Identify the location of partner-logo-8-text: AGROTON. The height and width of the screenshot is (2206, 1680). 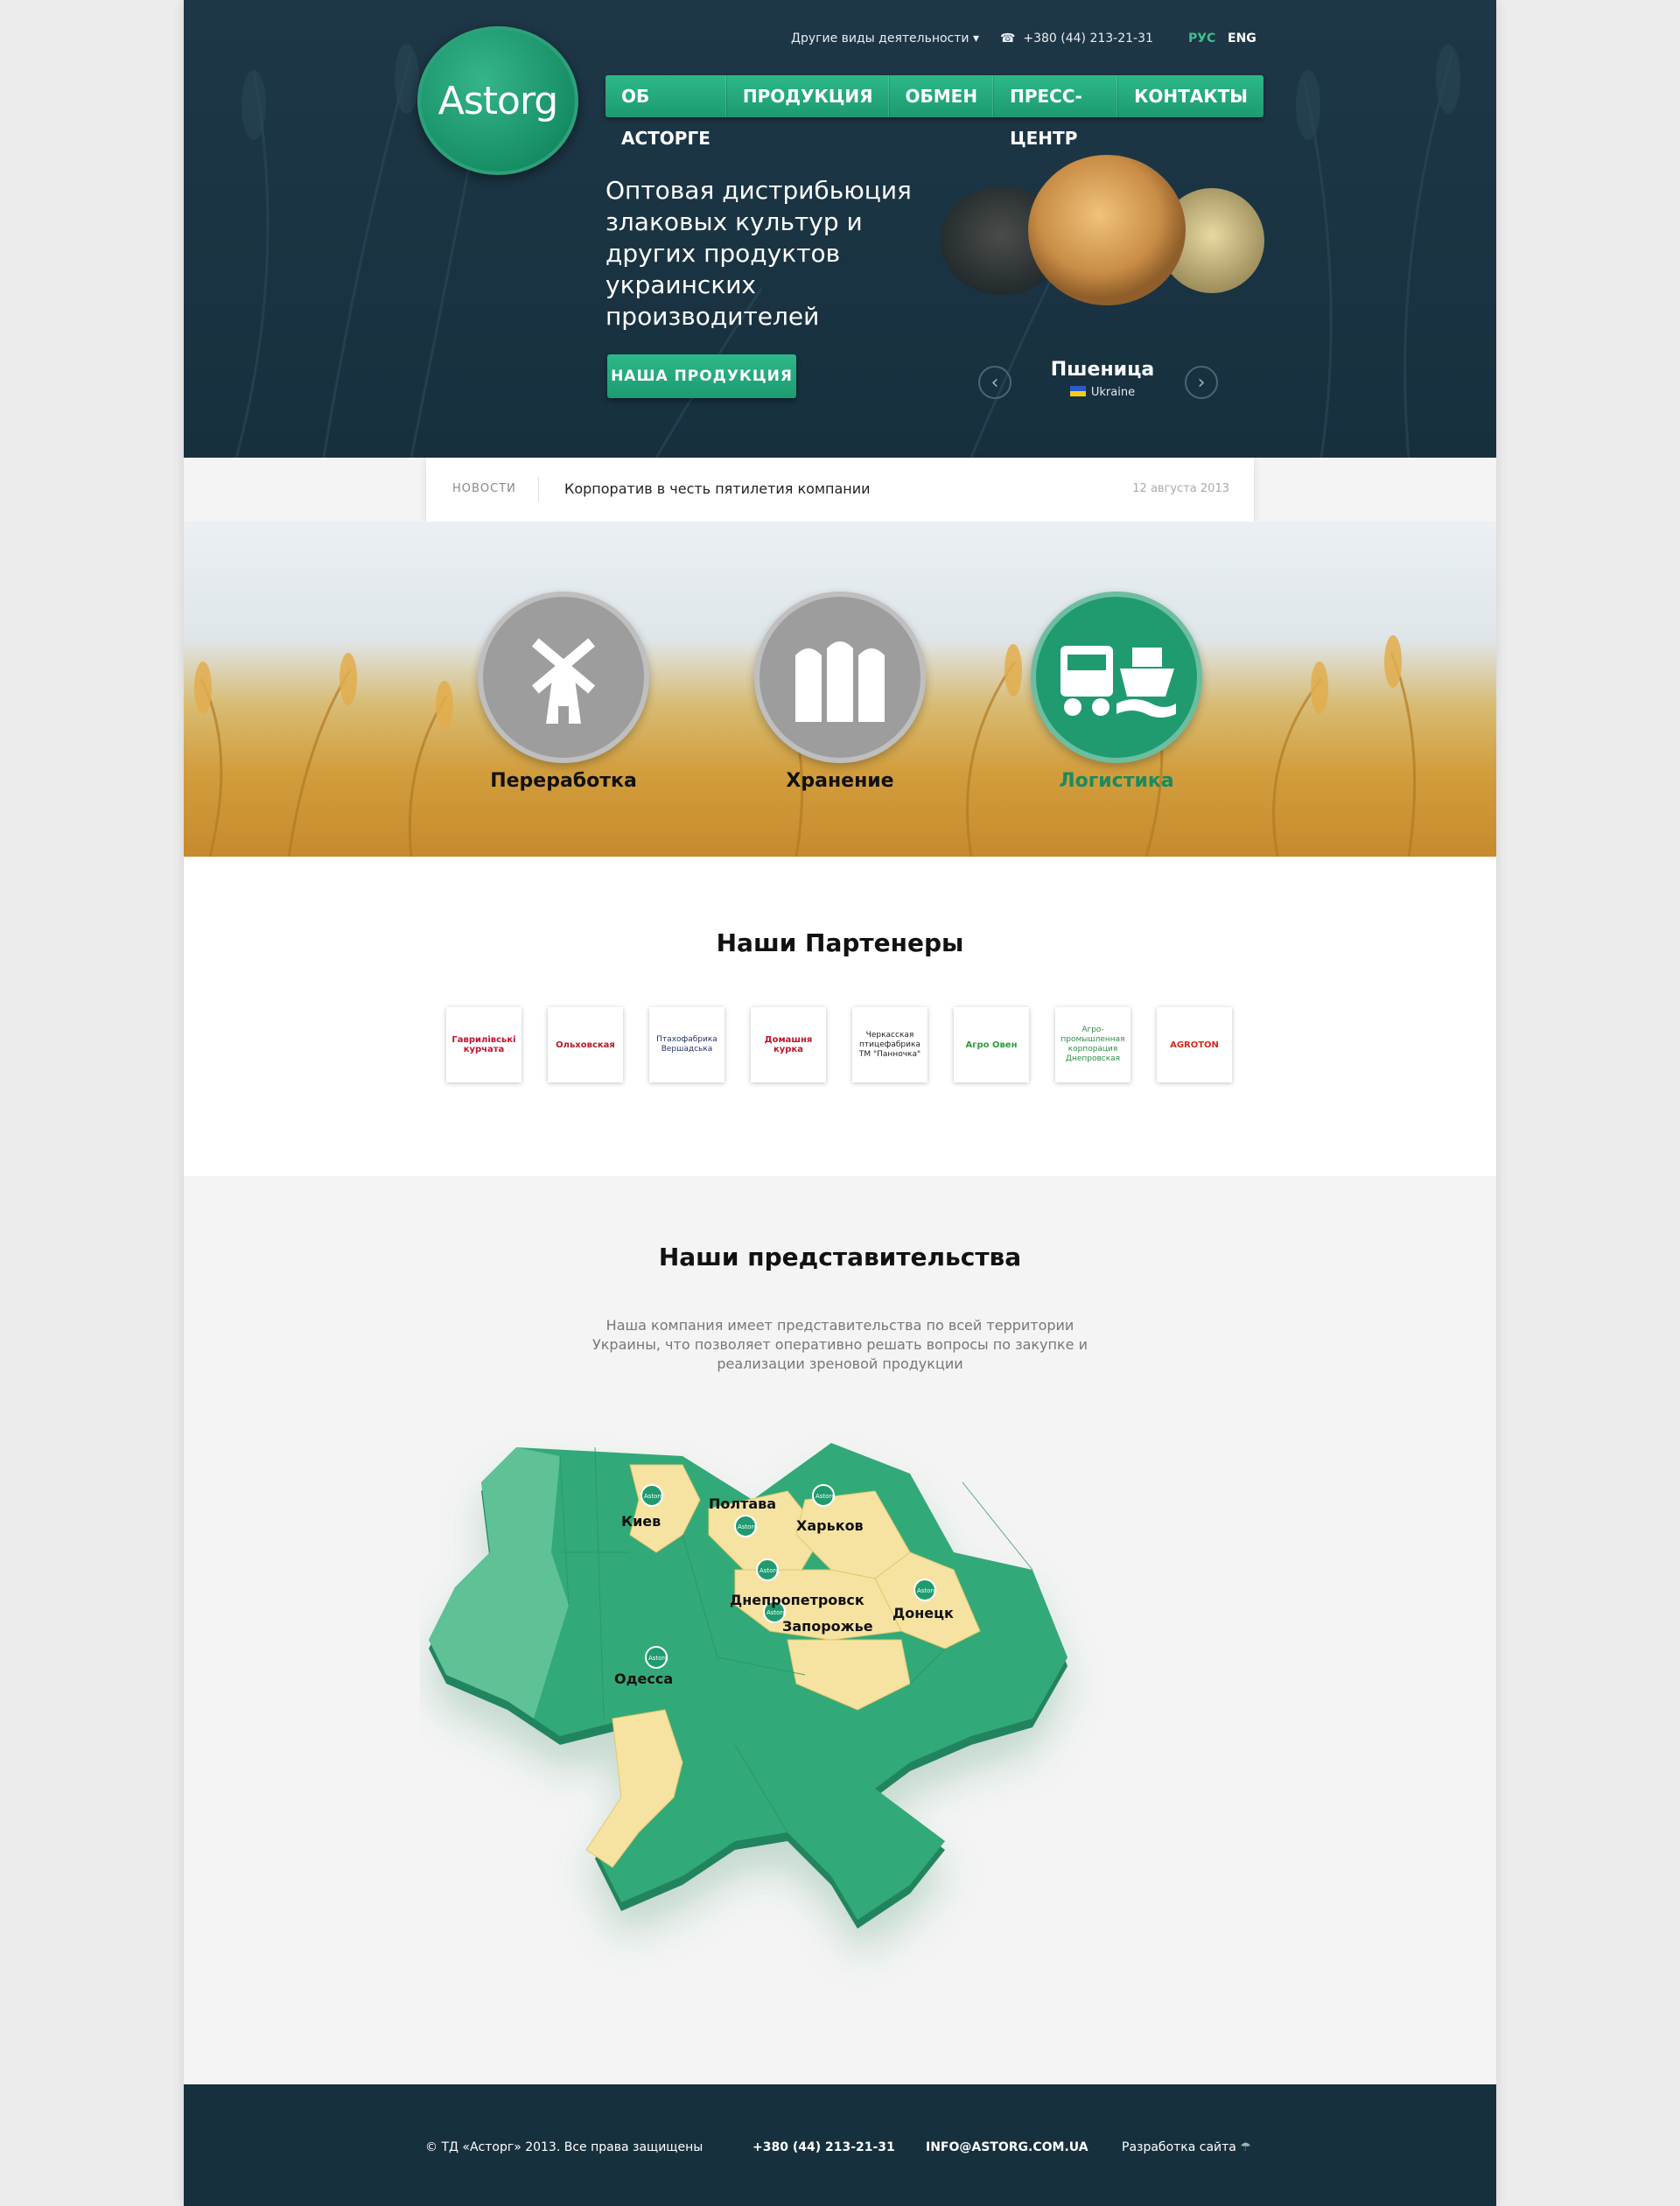
(1194, 1045).